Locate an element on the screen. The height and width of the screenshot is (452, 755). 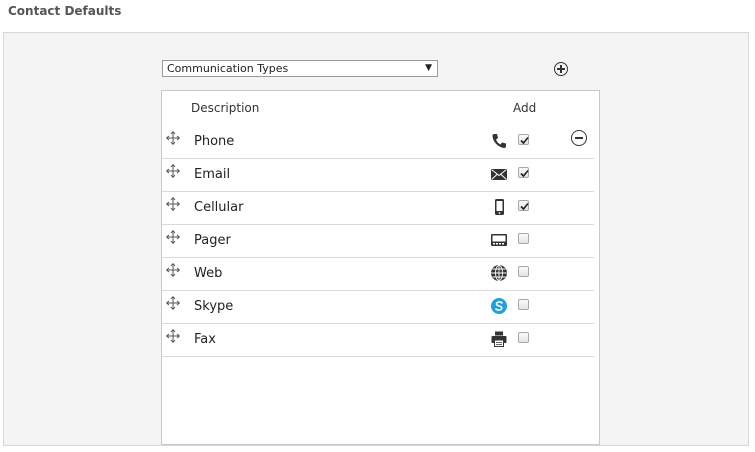
type-label: Email is located at coordinates (212, 174).